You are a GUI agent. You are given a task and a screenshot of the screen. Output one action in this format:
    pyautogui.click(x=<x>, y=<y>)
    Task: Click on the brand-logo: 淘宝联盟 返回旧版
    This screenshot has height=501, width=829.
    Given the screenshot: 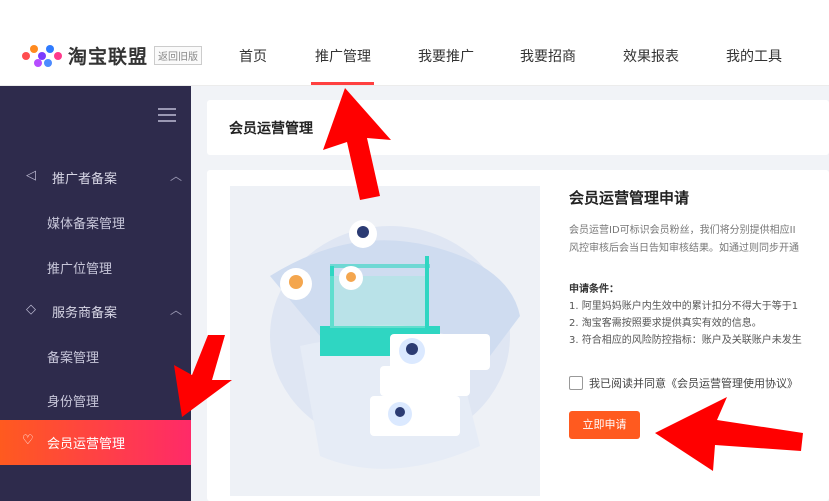 What is the action you would take?
    pyautogui.click(x=112, y=55)
    